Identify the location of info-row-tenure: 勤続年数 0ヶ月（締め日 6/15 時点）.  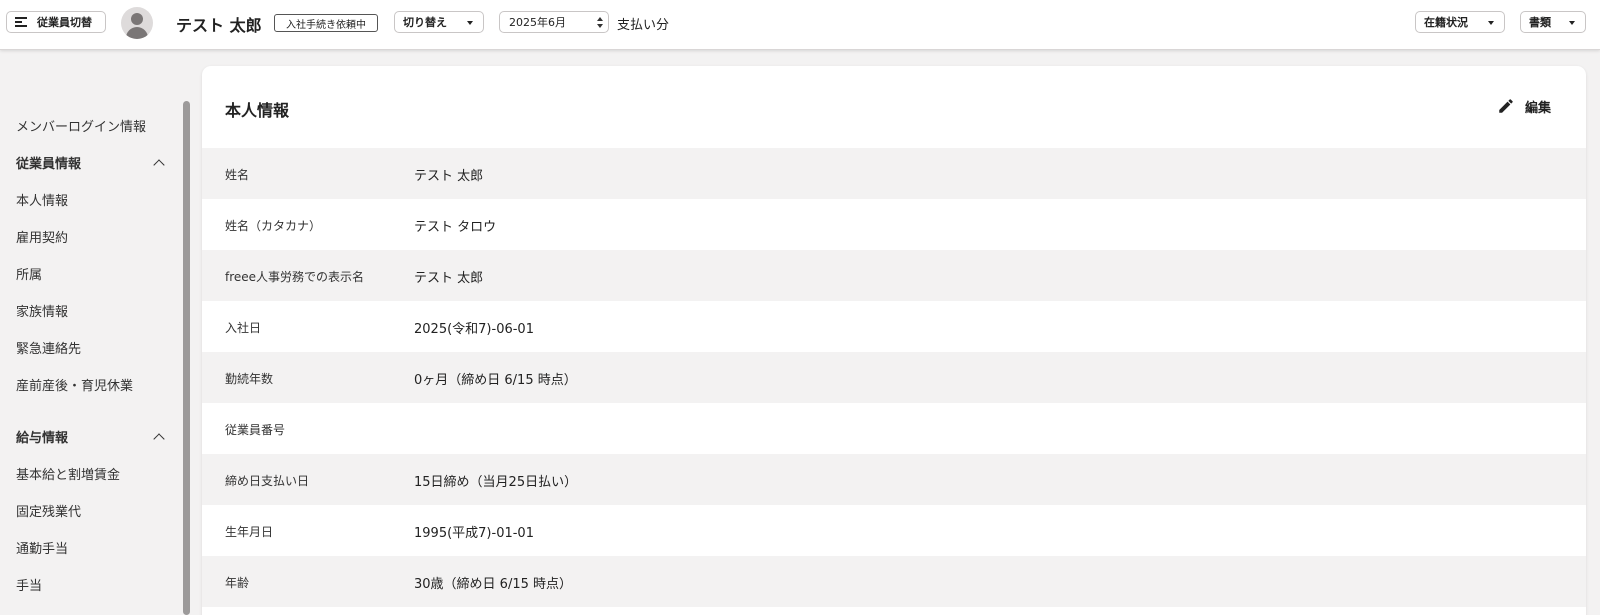
(894, 377).